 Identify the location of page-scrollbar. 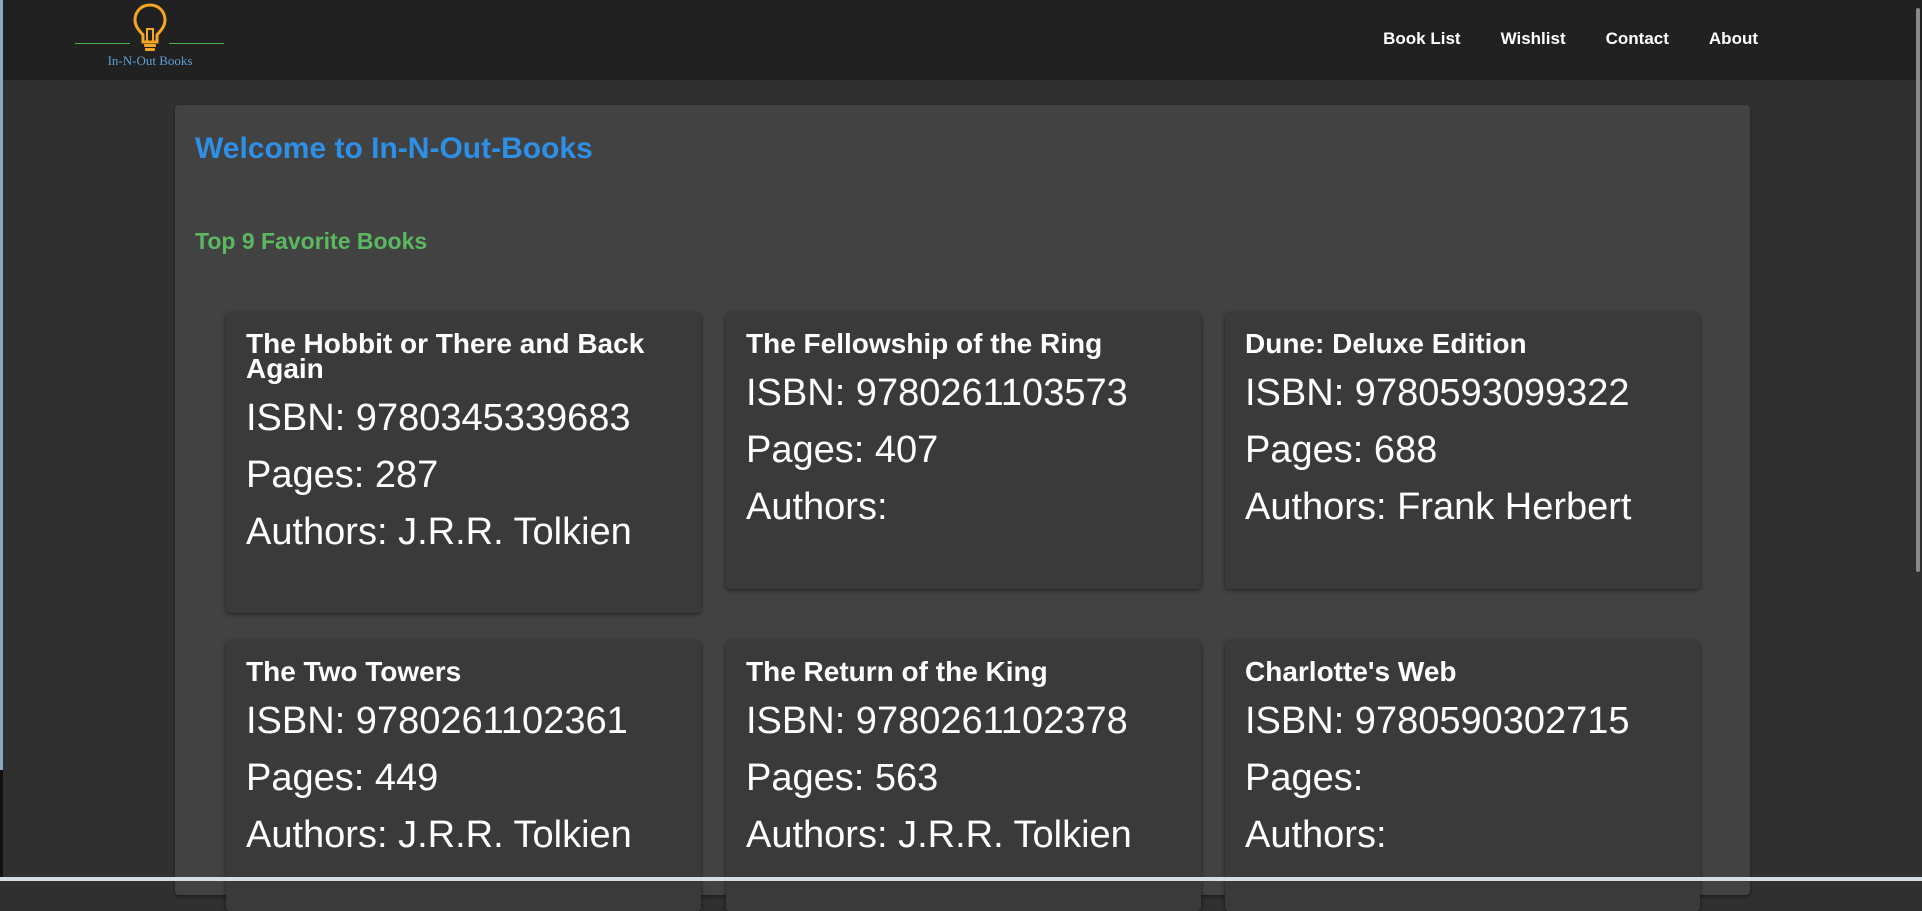
(1918, 290).